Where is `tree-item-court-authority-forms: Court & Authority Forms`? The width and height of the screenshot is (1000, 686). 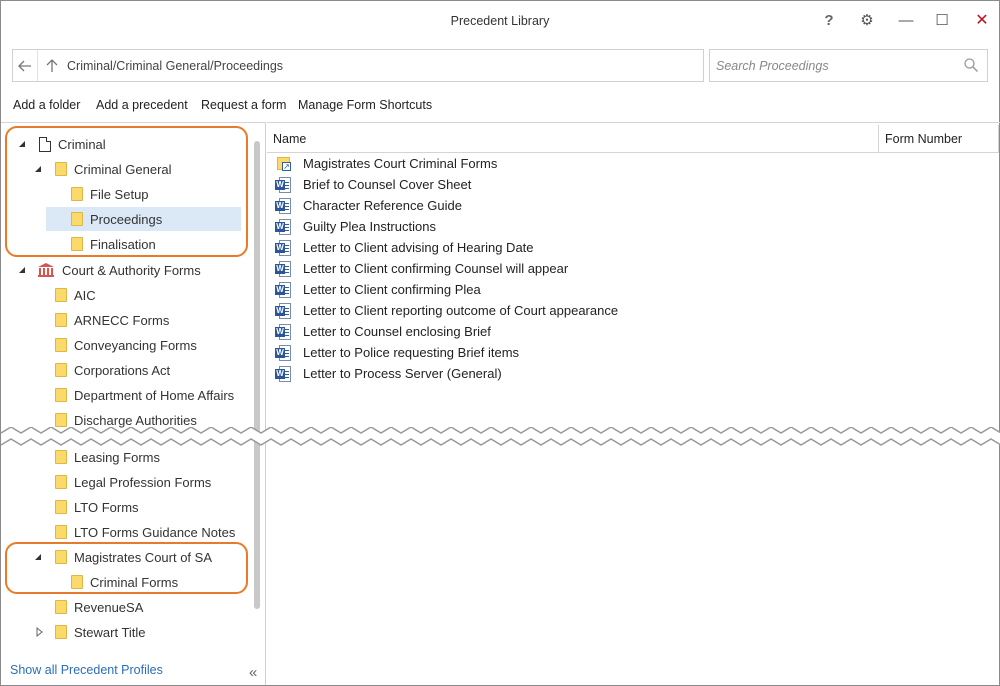
tree-item-court-authority-forms: Court & Authority Forms is located at coordinates (109, 270).